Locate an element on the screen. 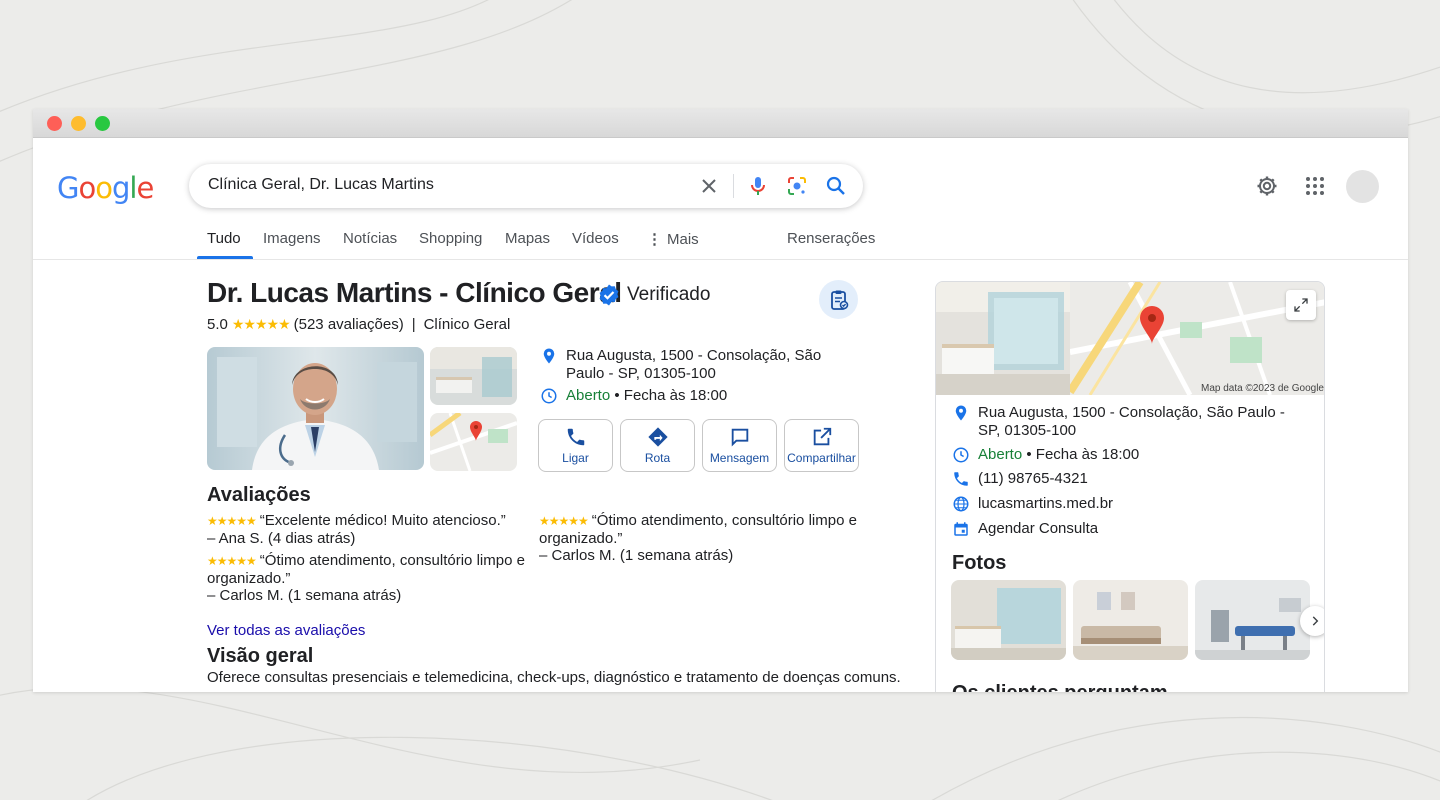  map-credit: Map data ©2023 de Google is located at coordinates (1262, 388).